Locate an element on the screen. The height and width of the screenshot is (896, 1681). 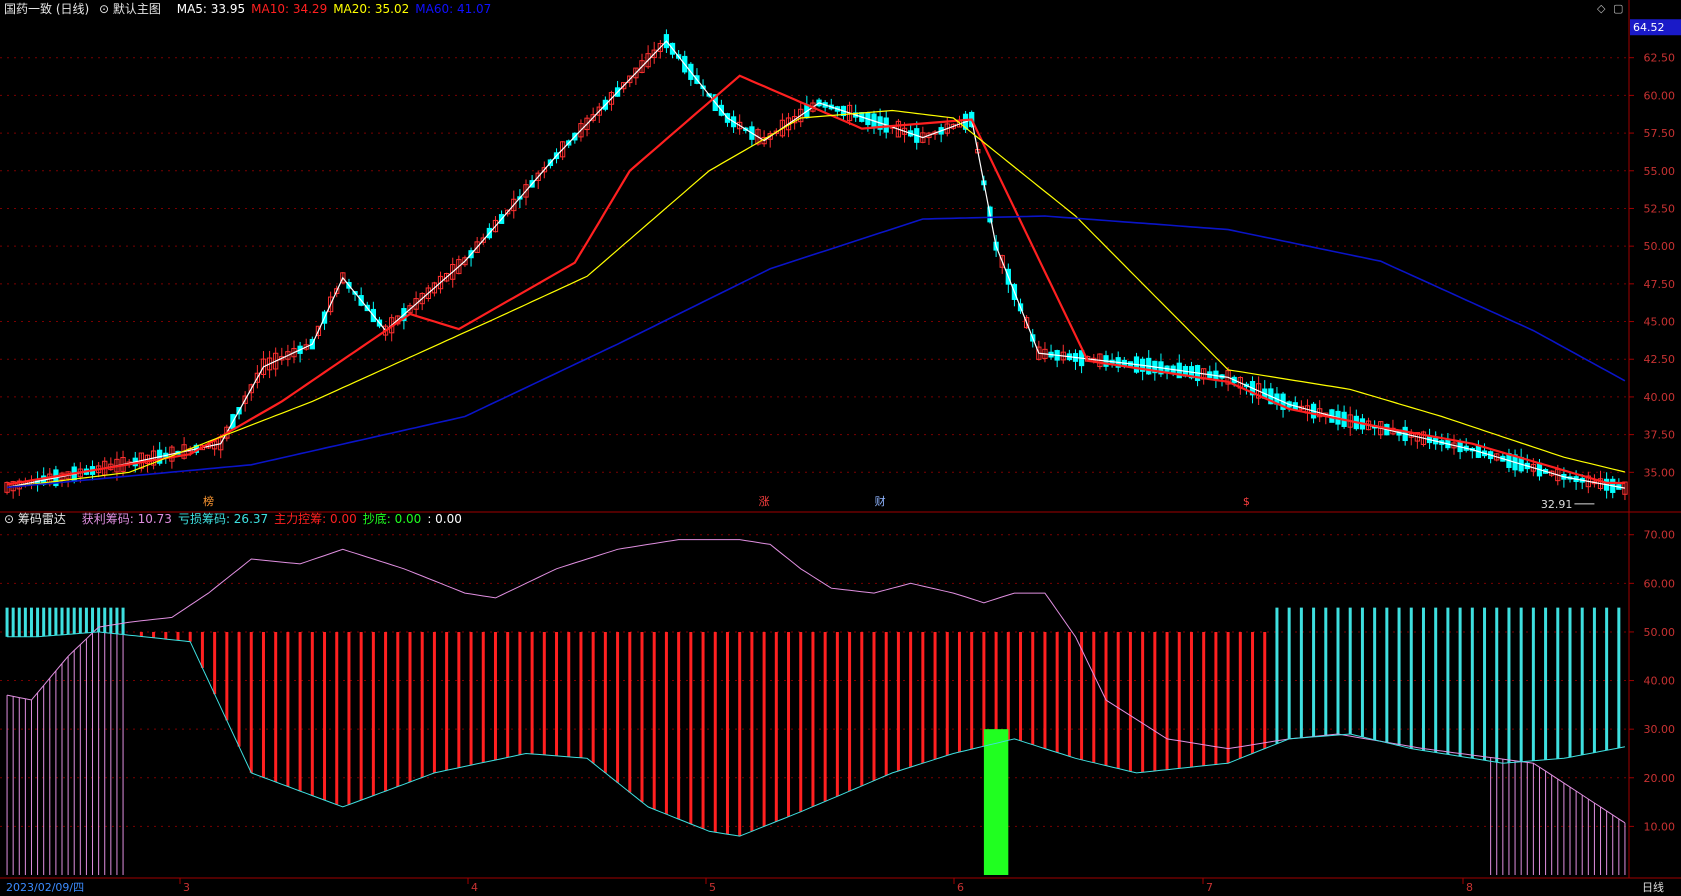
indicator-legend-item: 主力控筹: 0.00 is located at coordinates (315, 519).